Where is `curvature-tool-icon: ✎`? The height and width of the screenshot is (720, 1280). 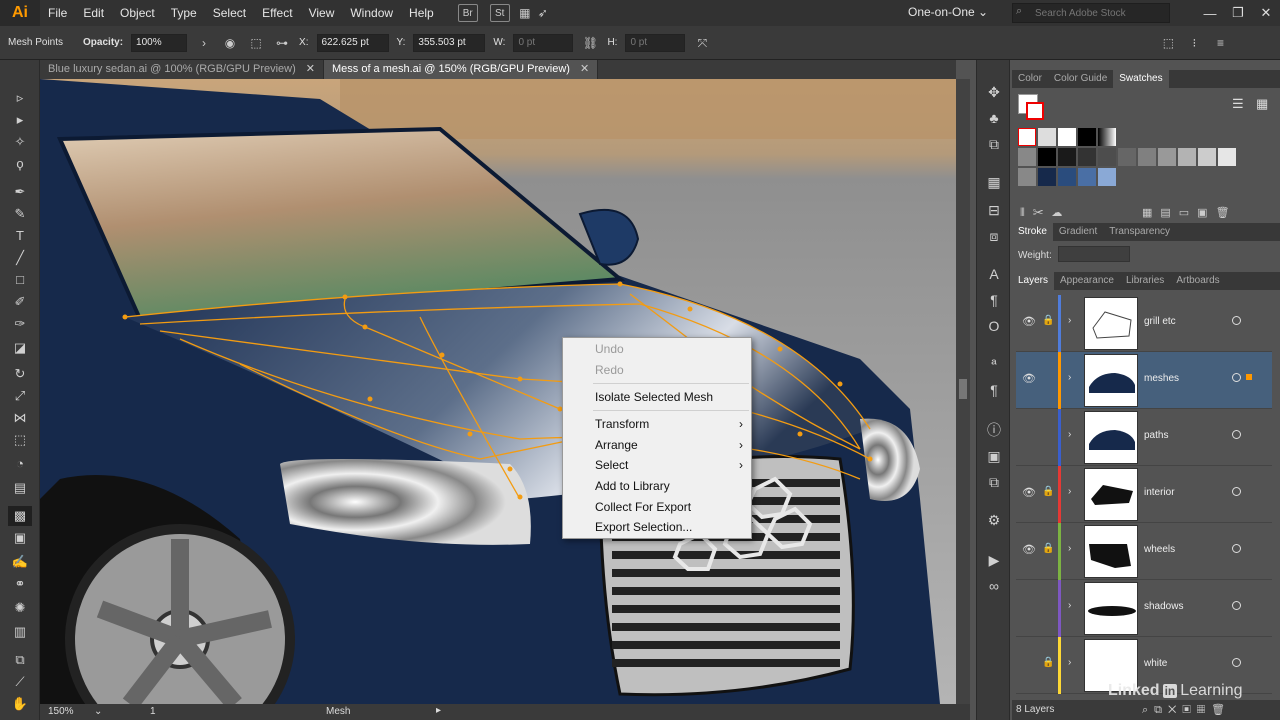
curvature-tool-icon: ✎ is located at coordinates (20, 214).